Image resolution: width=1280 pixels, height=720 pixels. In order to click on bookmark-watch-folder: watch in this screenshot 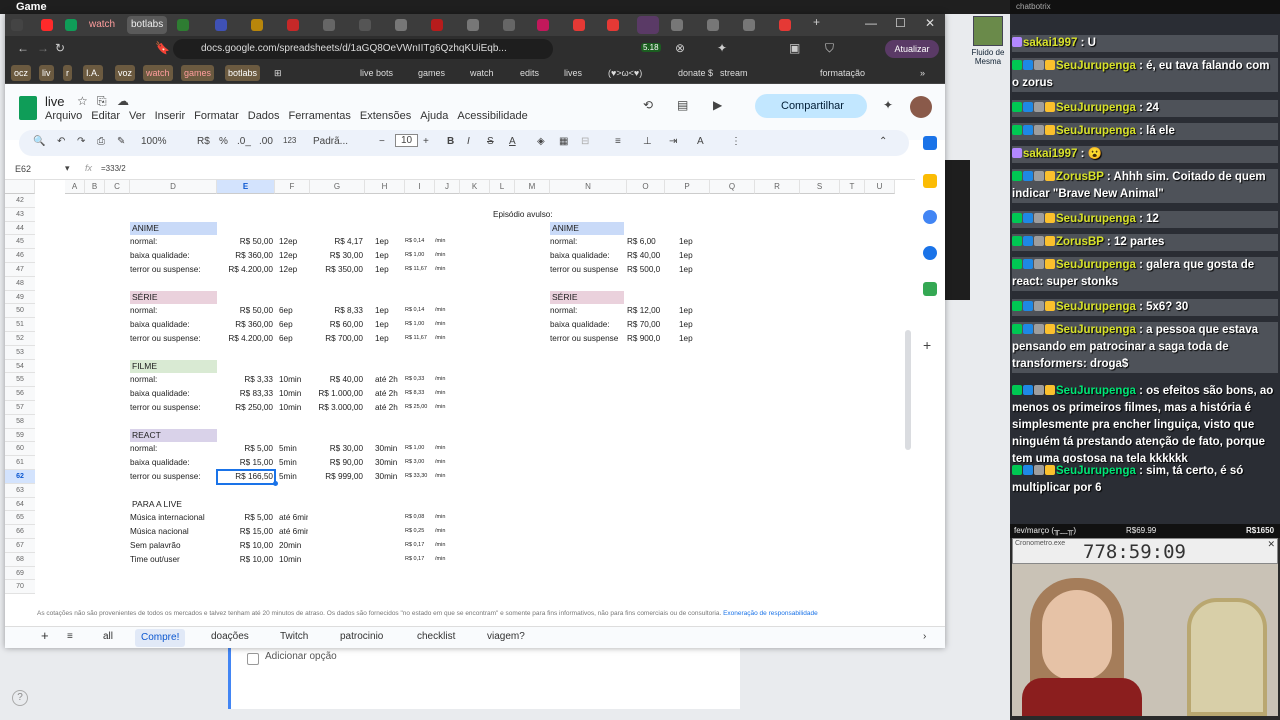, I will do `click(482, 73)`.